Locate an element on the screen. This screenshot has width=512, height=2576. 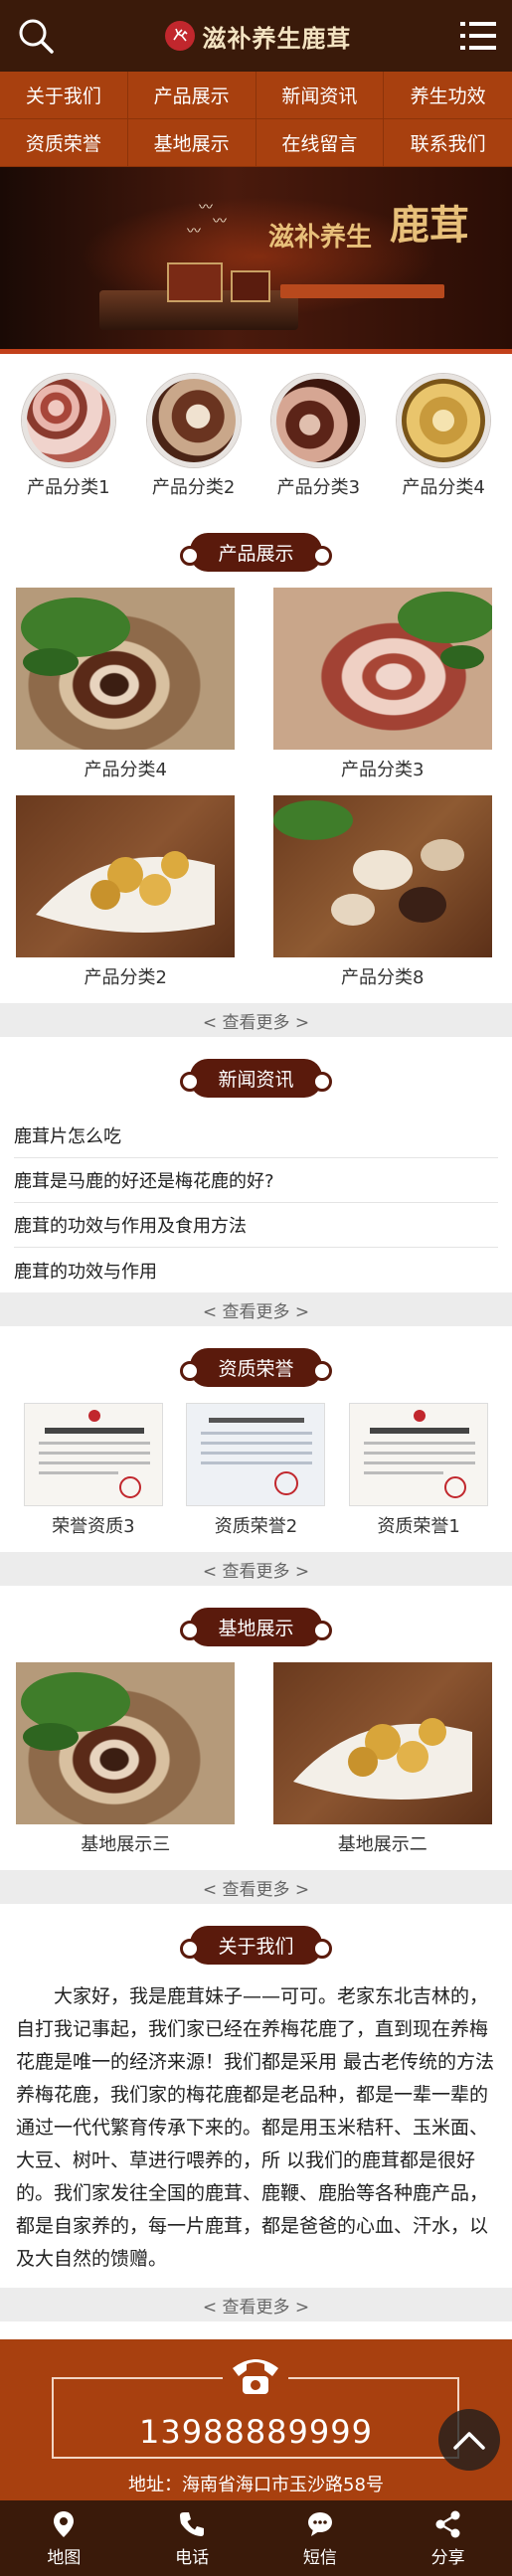
news-item: 鹿茸的功效与作用及食用方法 is located at coordinates (256, 1225).